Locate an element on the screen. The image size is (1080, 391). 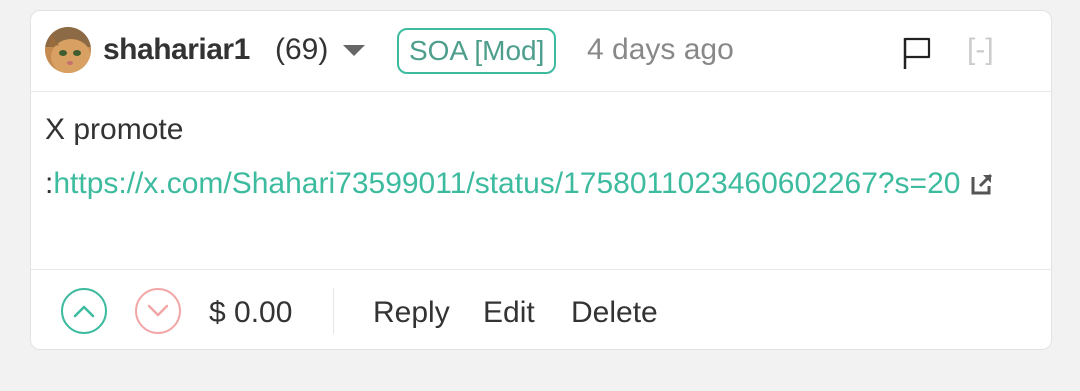
comment-timestamp: 4 days ago is located at coordinates (660, 50).